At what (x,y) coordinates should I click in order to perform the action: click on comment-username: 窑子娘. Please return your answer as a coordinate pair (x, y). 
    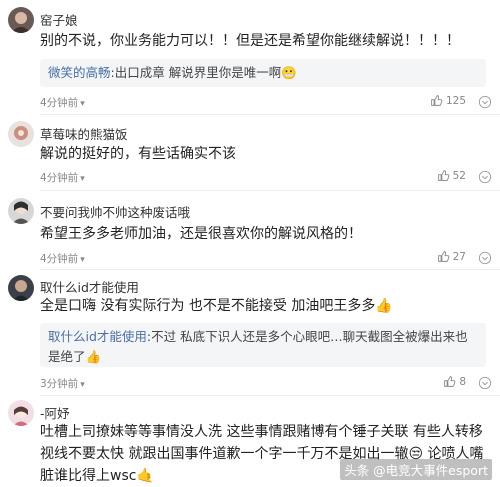
    Looking at the image, I should click on (59, 19).